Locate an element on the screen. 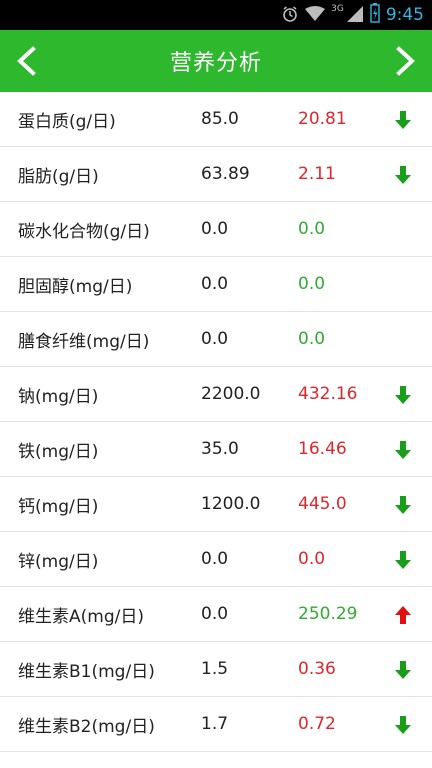 Image resolution: width=432 pixels, height=768 pixels. wifi-icon is located at coordinates (315, 15).